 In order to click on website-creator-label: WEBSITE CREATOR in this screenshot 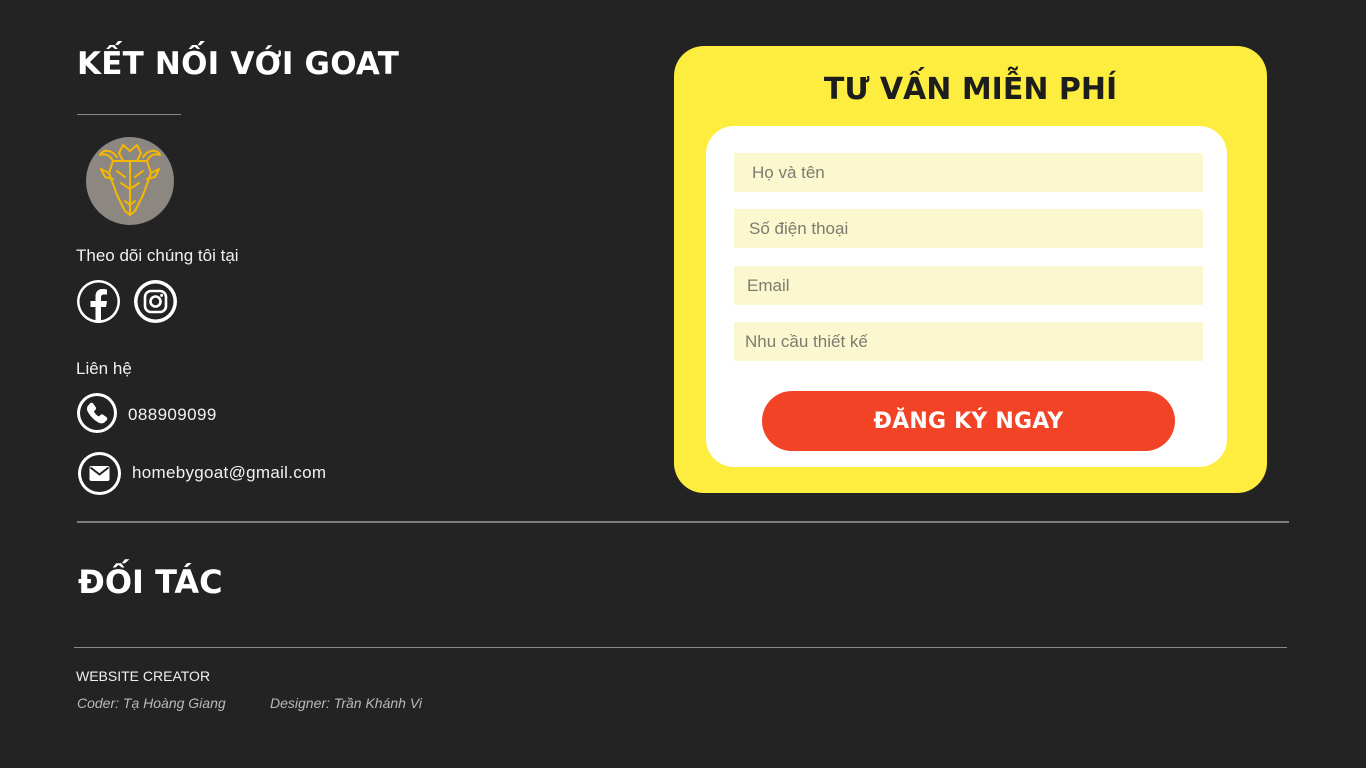, I will do `click(143, 676)`.